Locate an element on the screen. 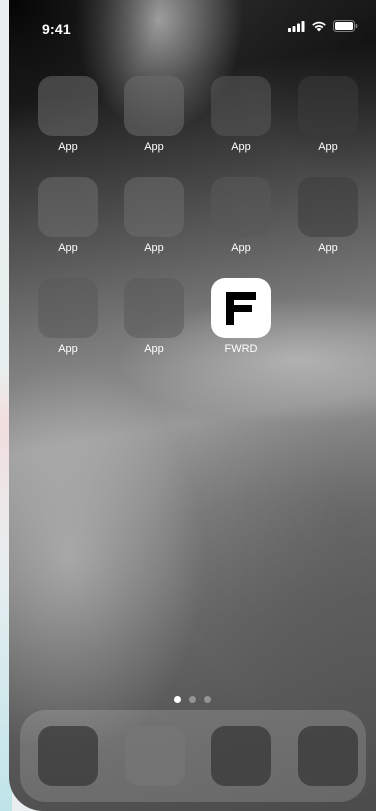 The image size is (376, 811). status-icons is located at coordinates (323, 28).